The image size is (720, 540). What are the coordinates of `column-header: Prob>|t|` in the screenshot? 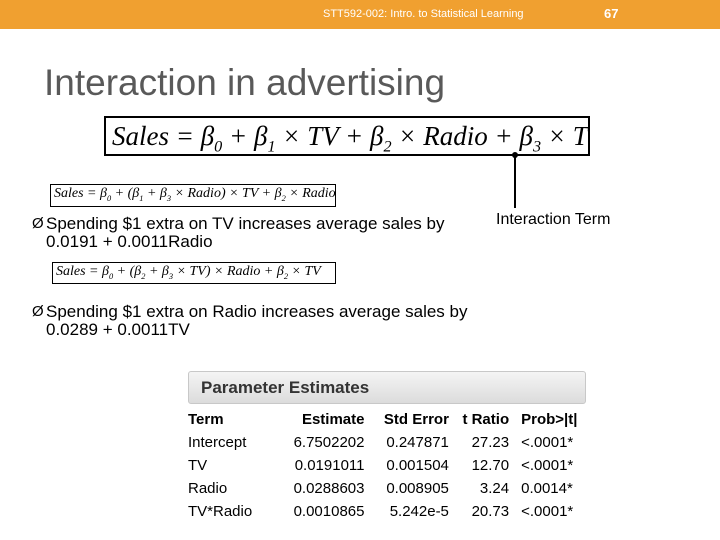 It's located at (549, 419).